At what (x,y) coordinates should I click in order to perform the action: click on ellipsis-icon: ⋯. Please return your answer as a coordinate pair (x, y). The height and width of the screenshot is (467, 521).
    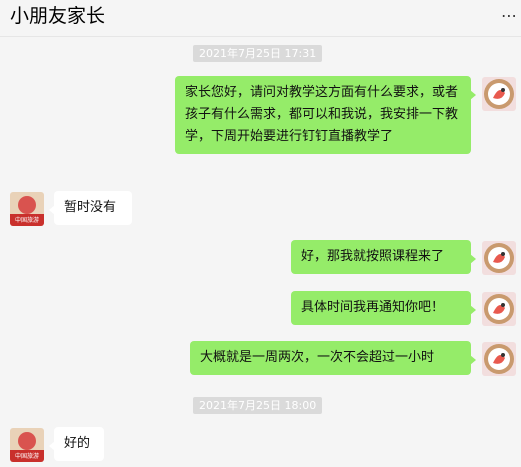
    Looking at the image, I should click on (509, 16).